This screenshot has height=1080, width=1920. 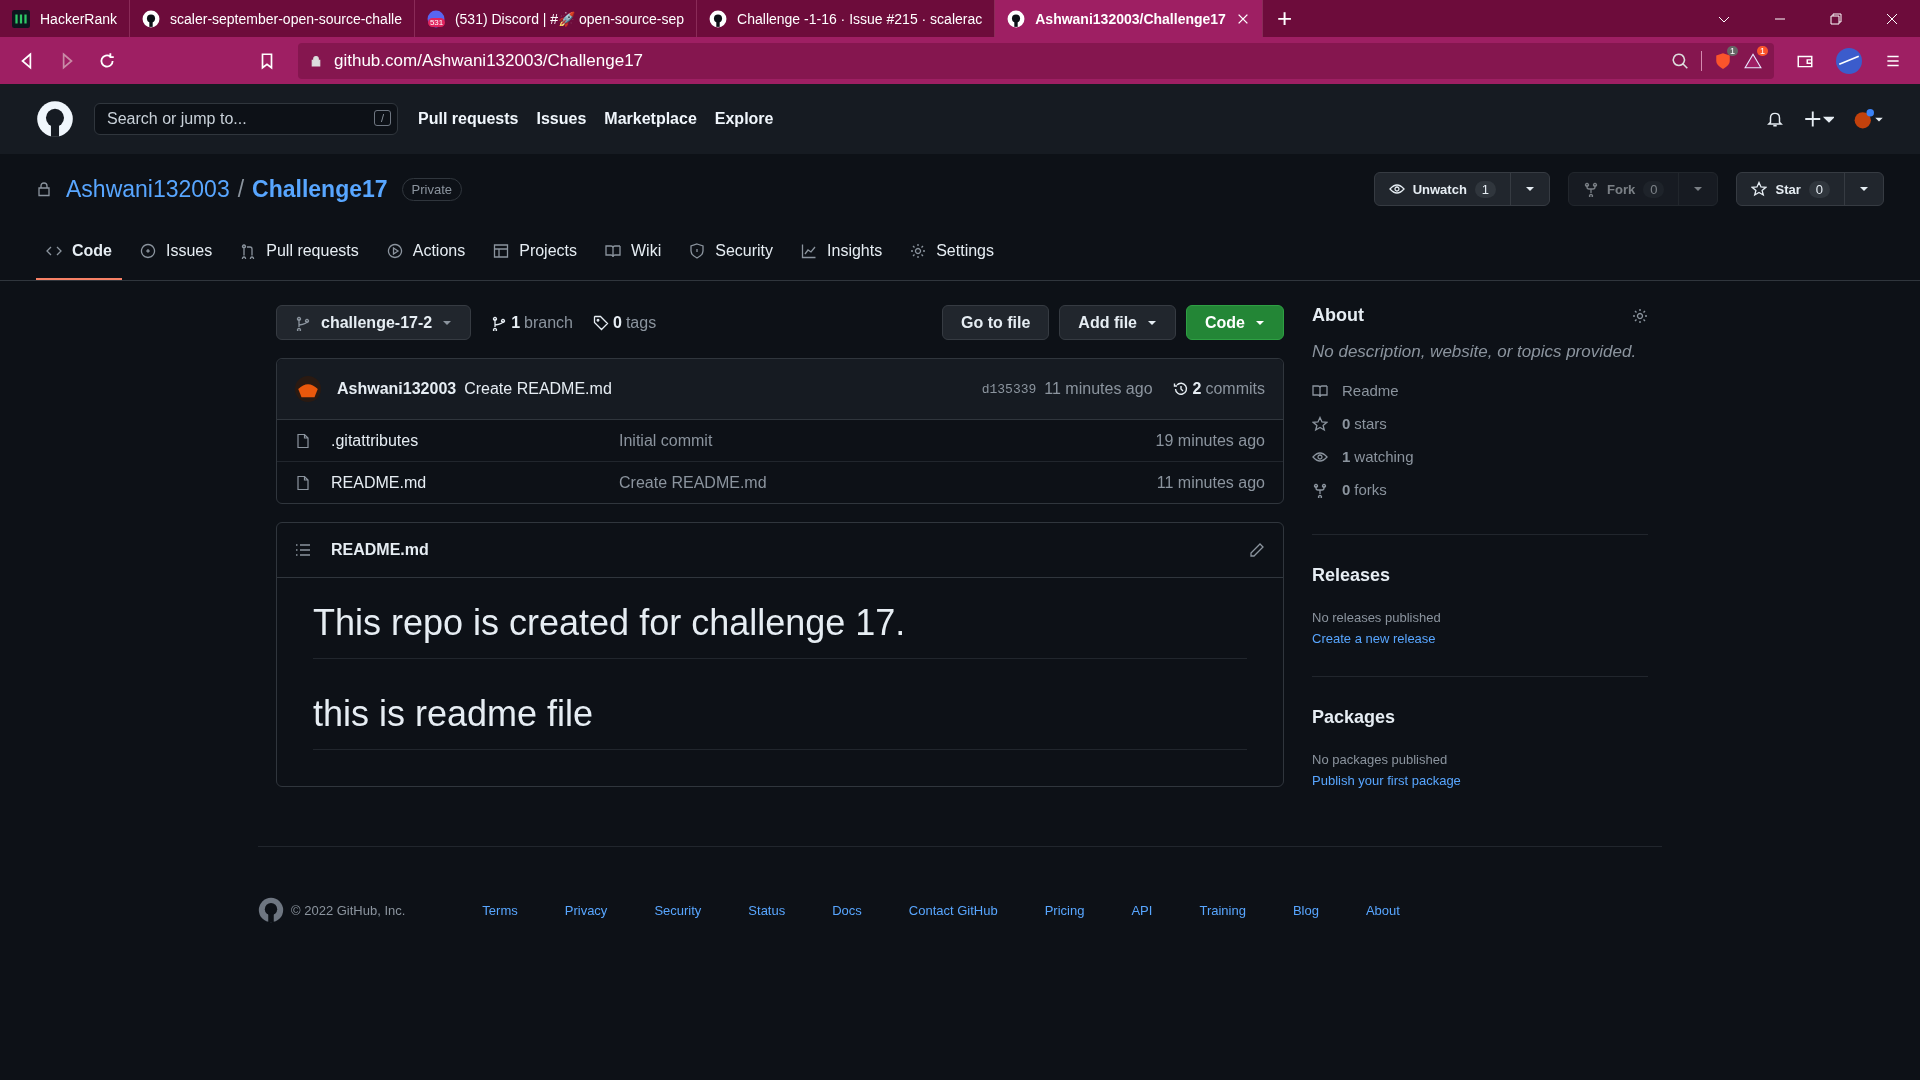 What do you see at coordinates (535, 252) in the screenshot?
I see `repo-tab: Projects` at bounding box center [535, 252].